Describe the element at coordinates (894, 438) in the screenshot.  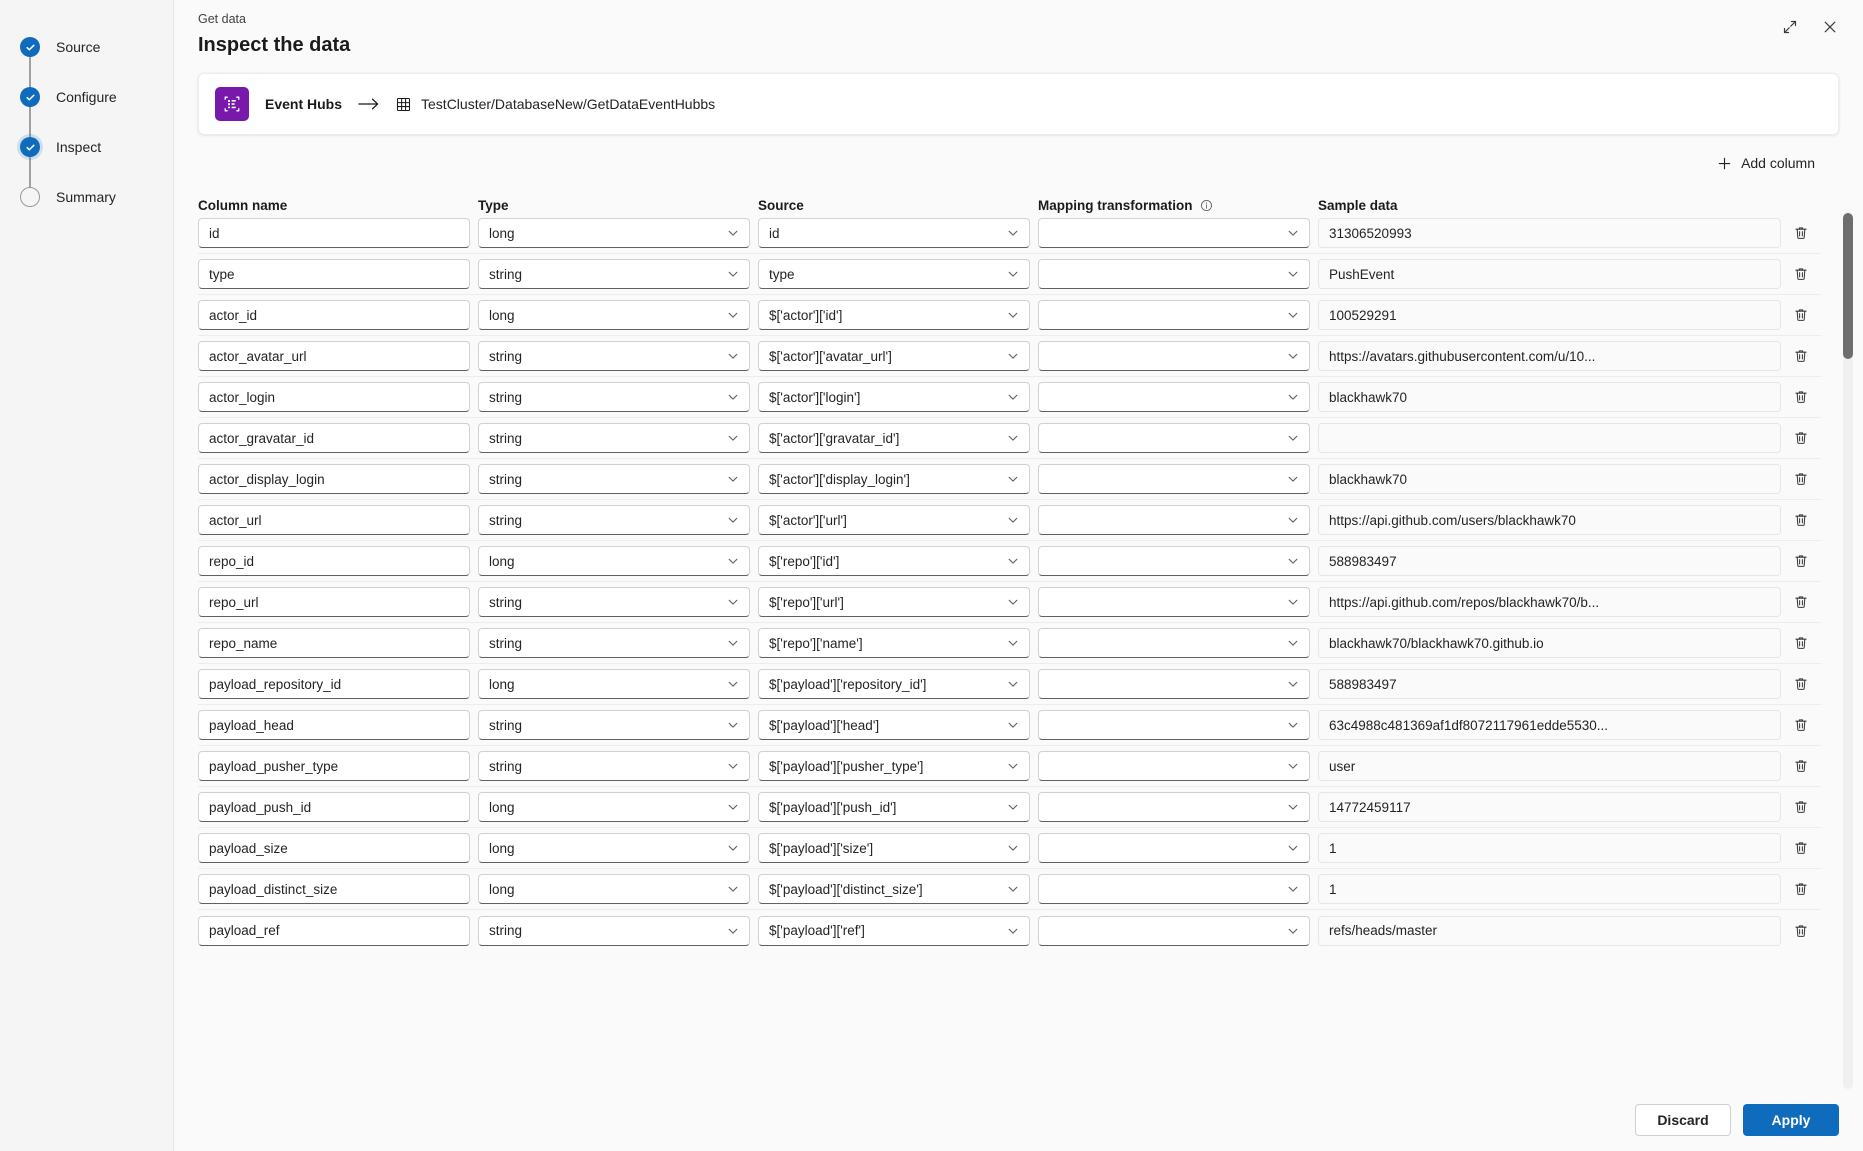
I see `source-select: $['actor']['gravatar_id']` at that location.